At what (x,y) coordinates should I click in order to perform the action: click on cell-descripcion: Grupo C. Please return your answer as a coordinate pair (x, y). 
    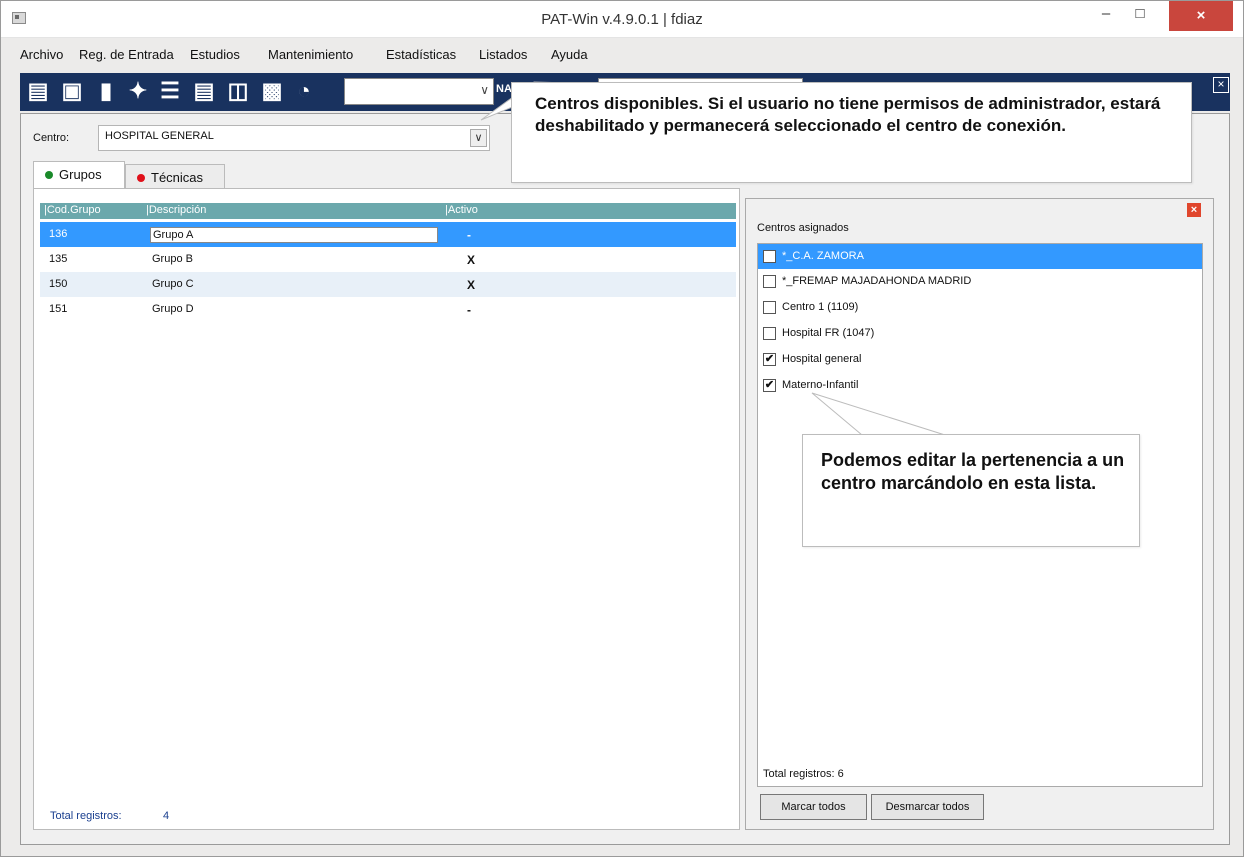
    Looking at the image, I should click on (173, 284).